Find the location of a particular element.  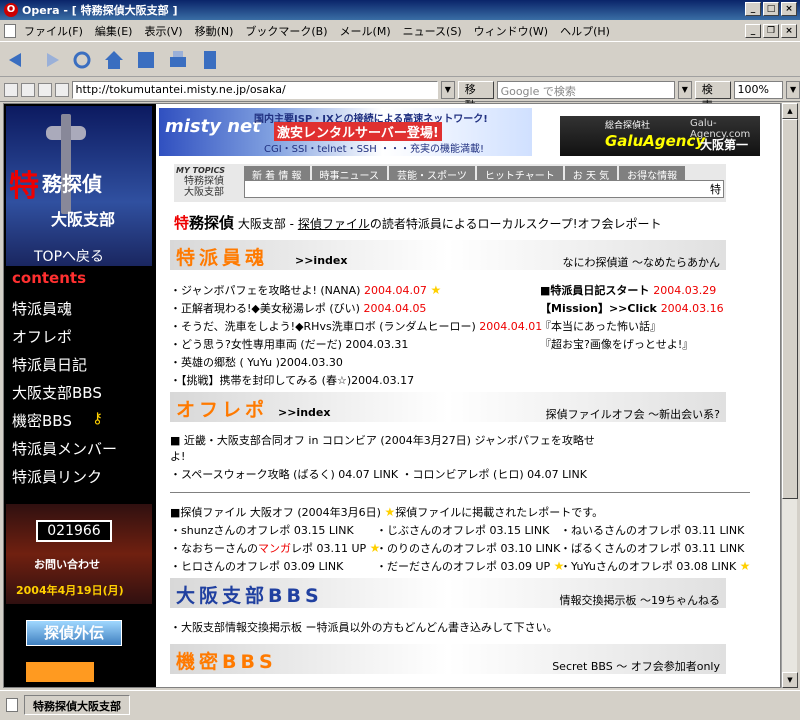

visitor-counter: 021966 is located at coordinates (74, 531).